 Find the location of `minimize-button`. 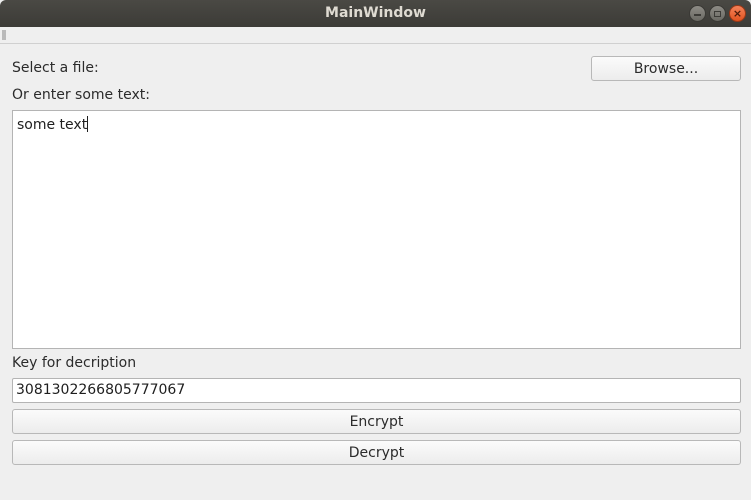

minimize-button is located at coordinates (697, 13).